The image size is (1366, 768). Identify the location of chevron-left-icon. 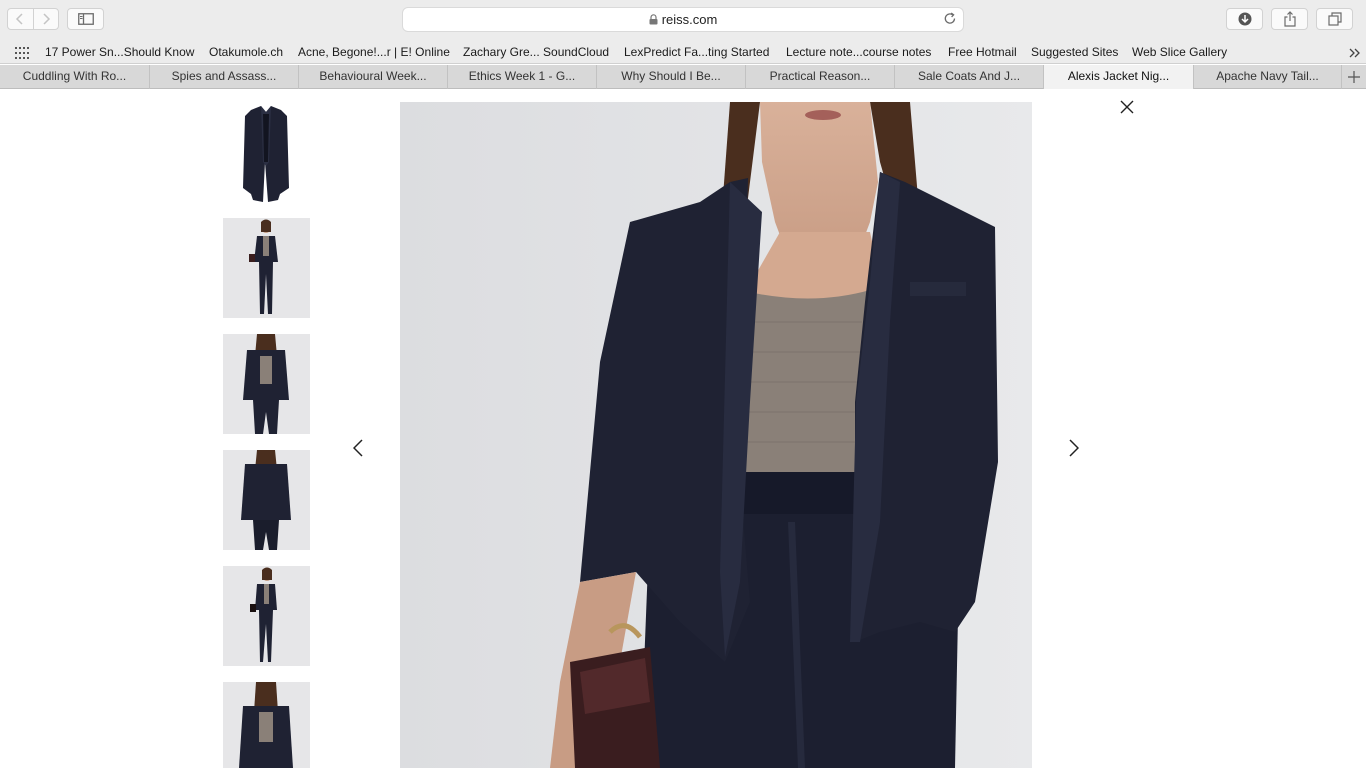
(358, 448).